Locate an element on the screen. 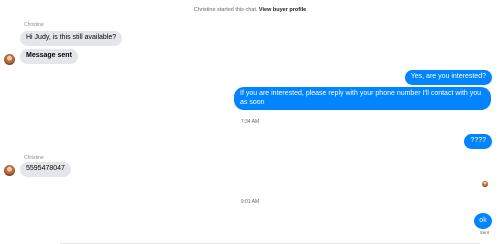 The image size is (500, 244). outgoing-message: ok is located at coordinates (483, 221).